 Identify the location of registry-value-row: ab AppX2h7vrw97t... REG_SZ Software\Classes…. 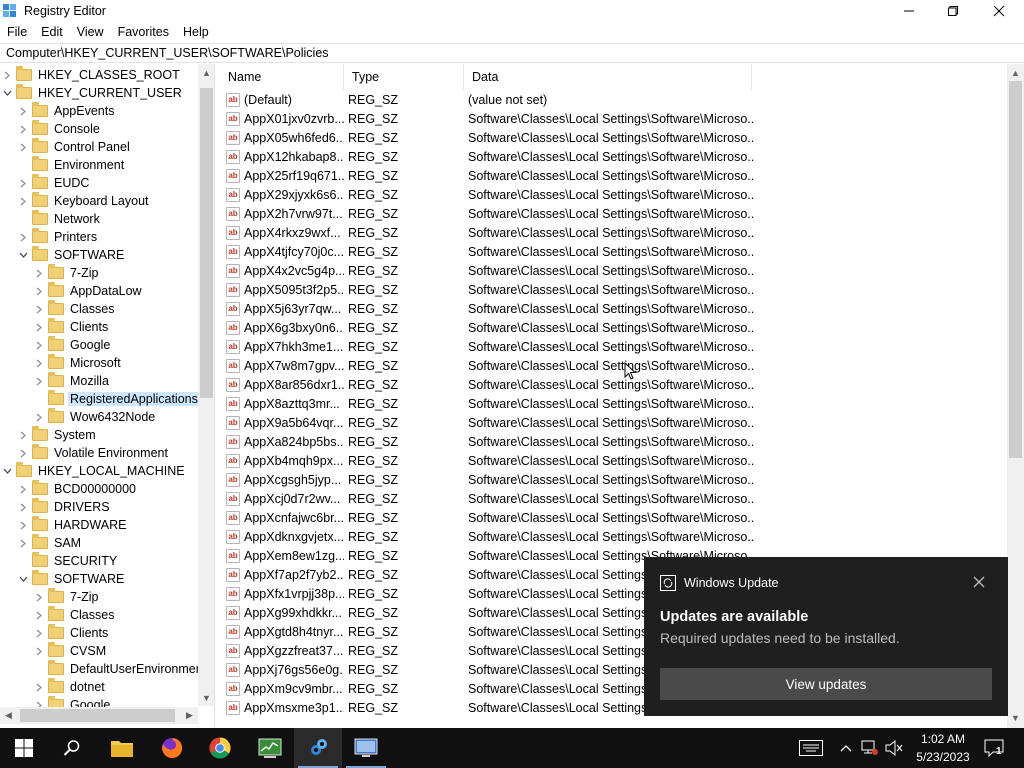
(612, 213).